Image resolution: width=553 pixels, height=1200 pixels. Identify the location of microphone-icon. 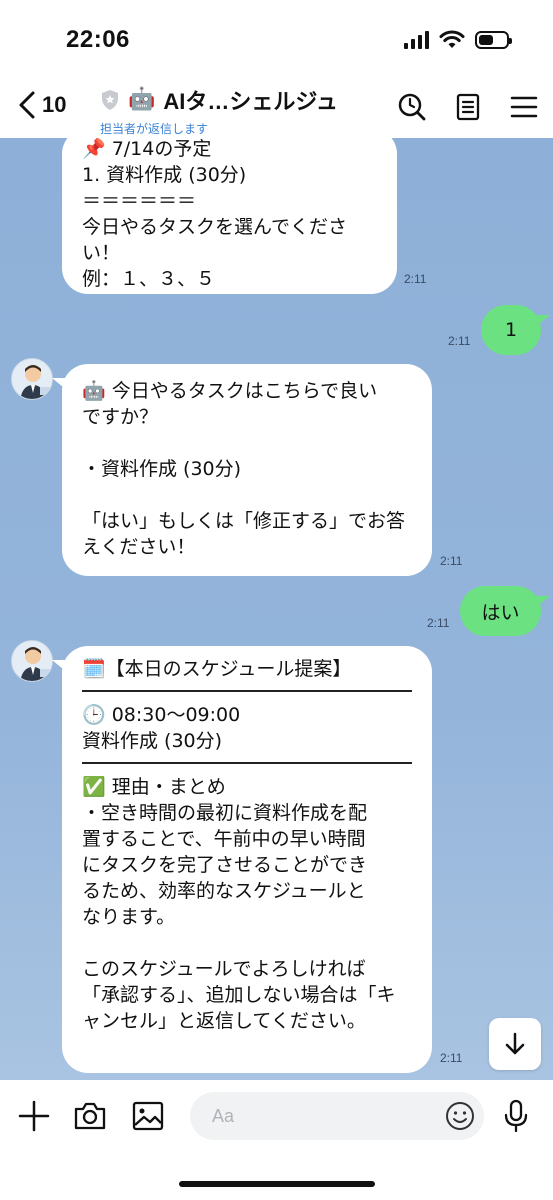
(516, 1116).